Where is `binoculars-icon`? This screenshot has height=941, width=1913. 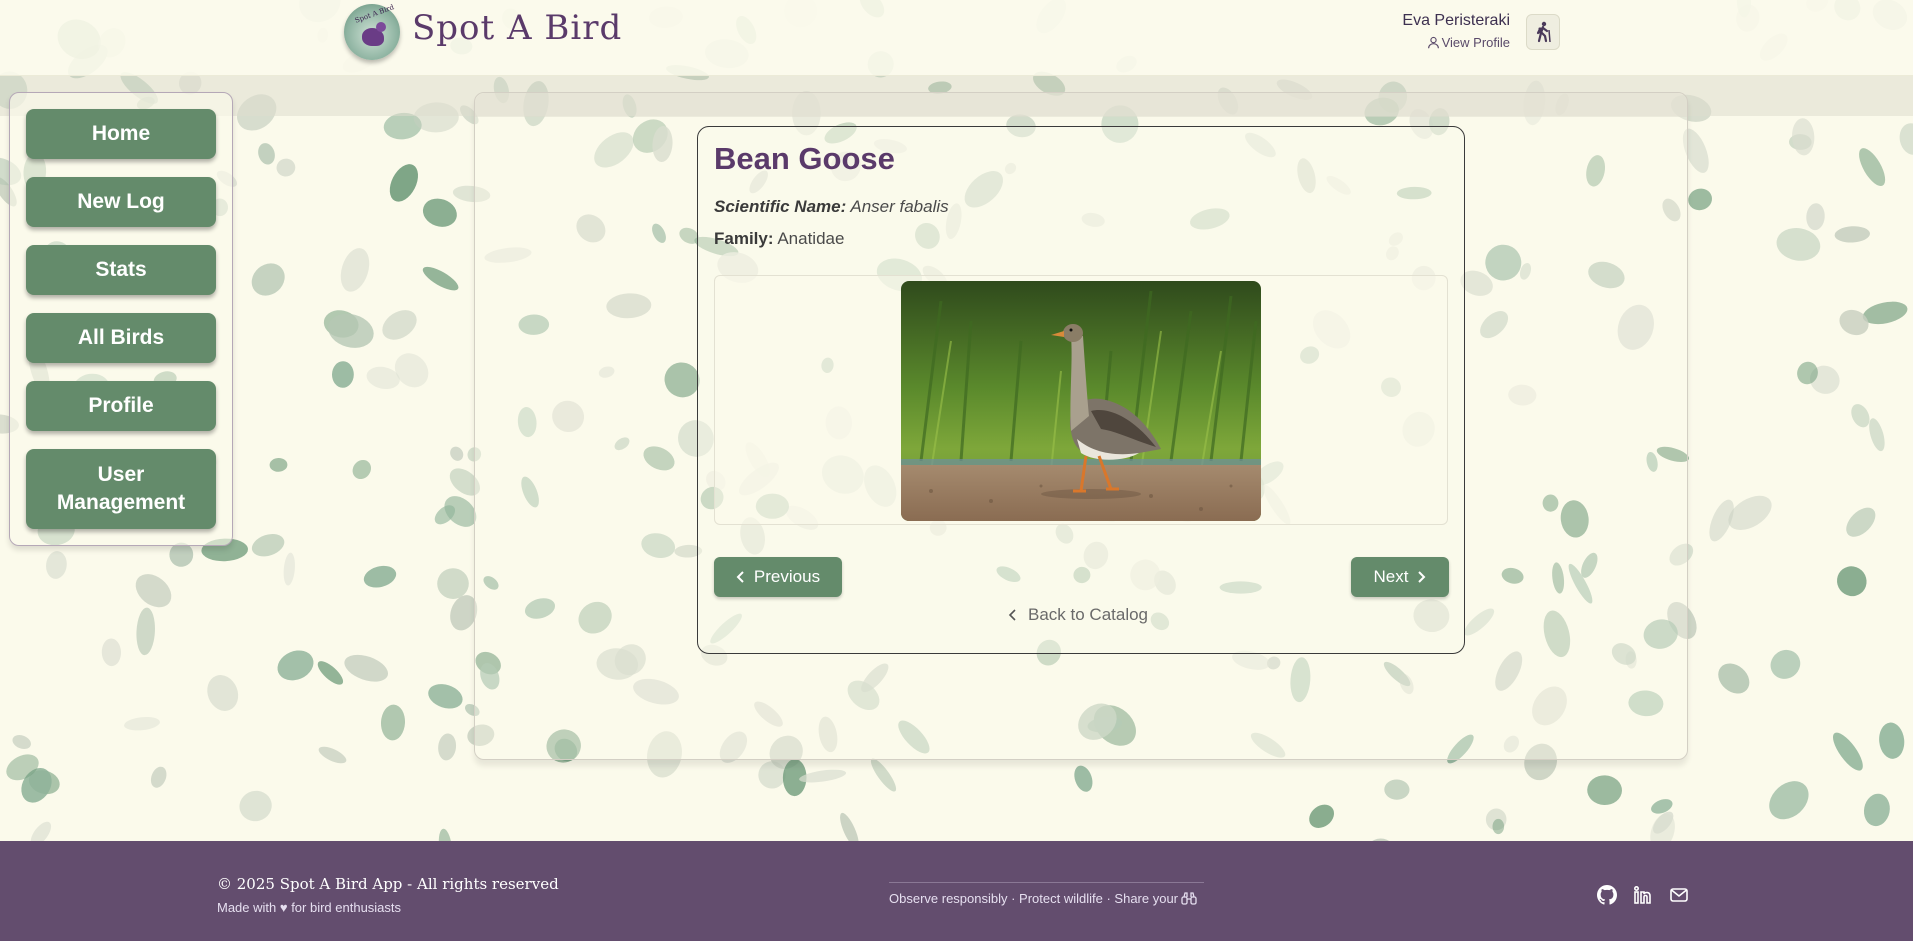 binoculars-icon is located at coordinates (1189, 898).